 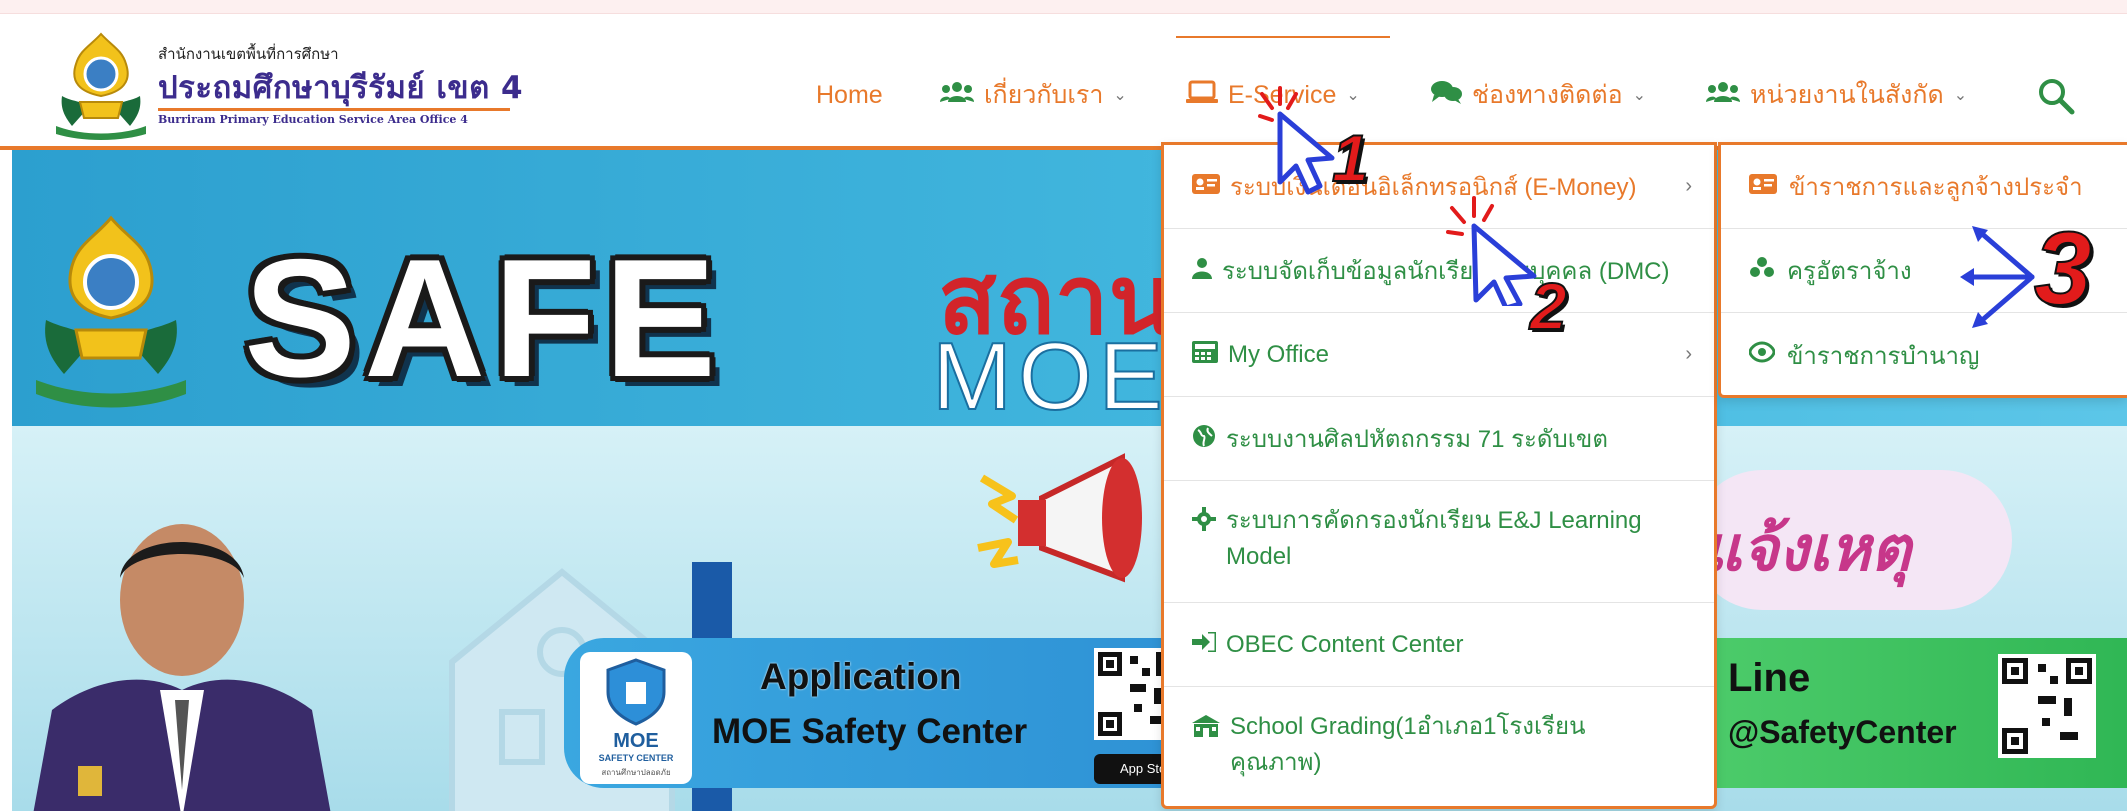 I want to click on megaphone-illustration, so click(x=1059, y=518).